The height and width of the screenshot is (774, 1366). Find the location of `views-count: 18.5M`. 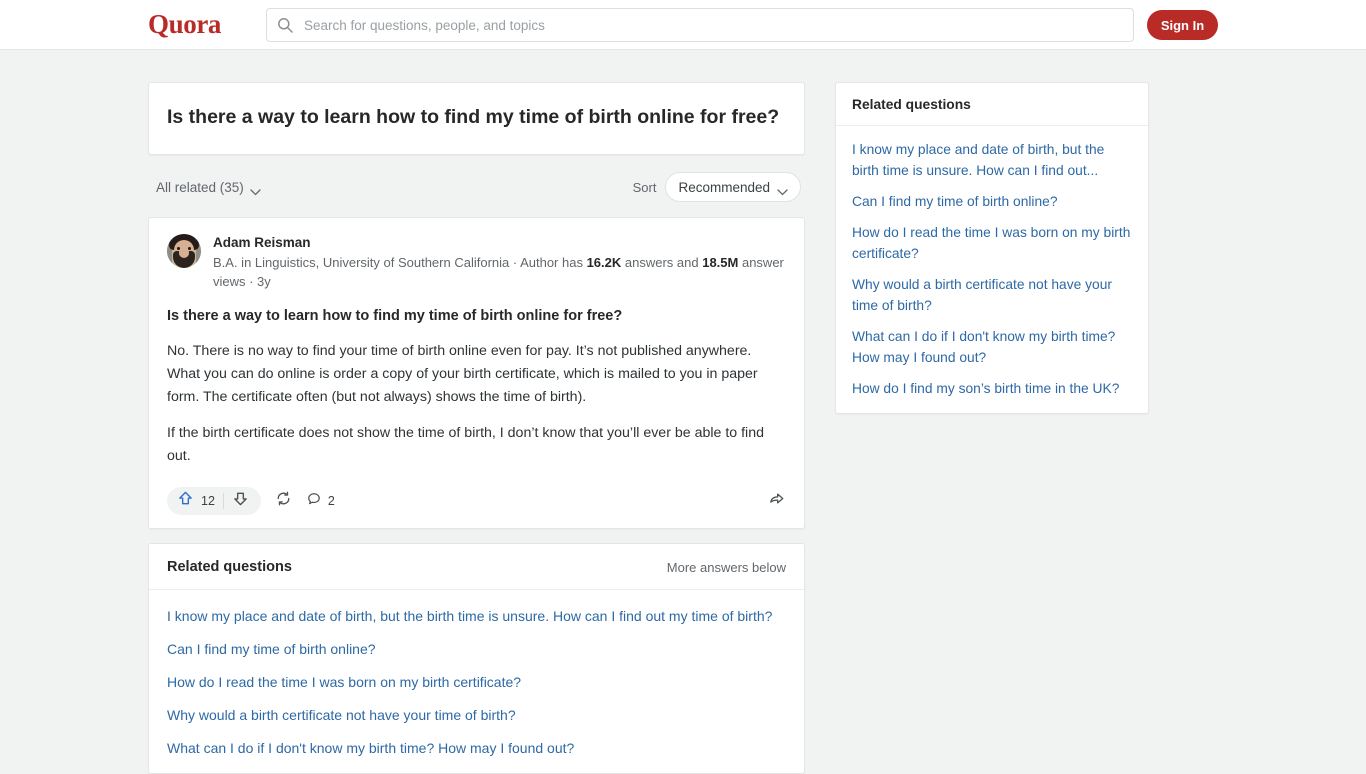

views-count: 18.5M is located at coordinates (720, 262).